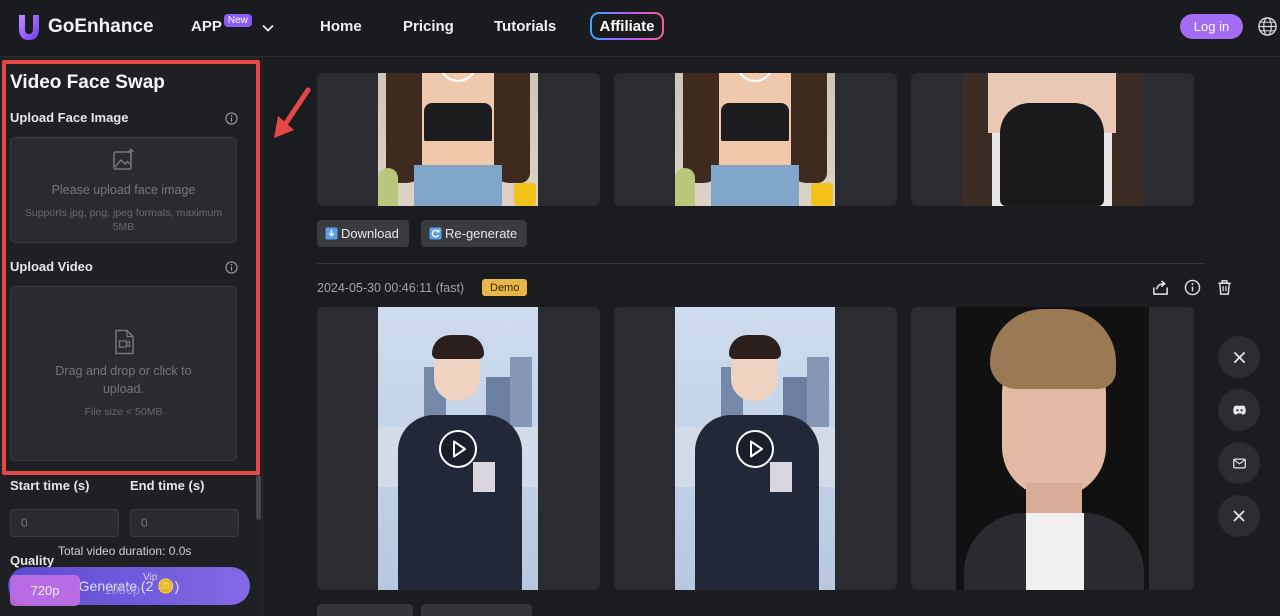  I want to click on quality-720p-option: 720p, so click(45, 590).